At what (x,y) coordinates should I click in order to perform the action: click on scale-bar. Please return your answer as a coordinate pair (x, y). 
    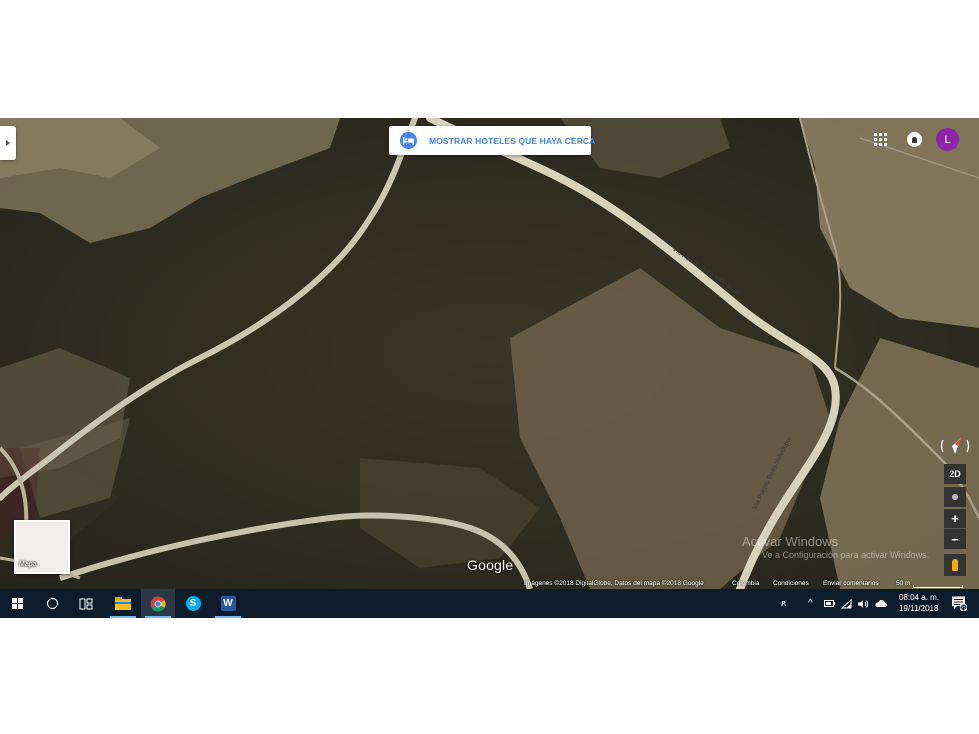
    Looking at the image, I should click on (938, 586).